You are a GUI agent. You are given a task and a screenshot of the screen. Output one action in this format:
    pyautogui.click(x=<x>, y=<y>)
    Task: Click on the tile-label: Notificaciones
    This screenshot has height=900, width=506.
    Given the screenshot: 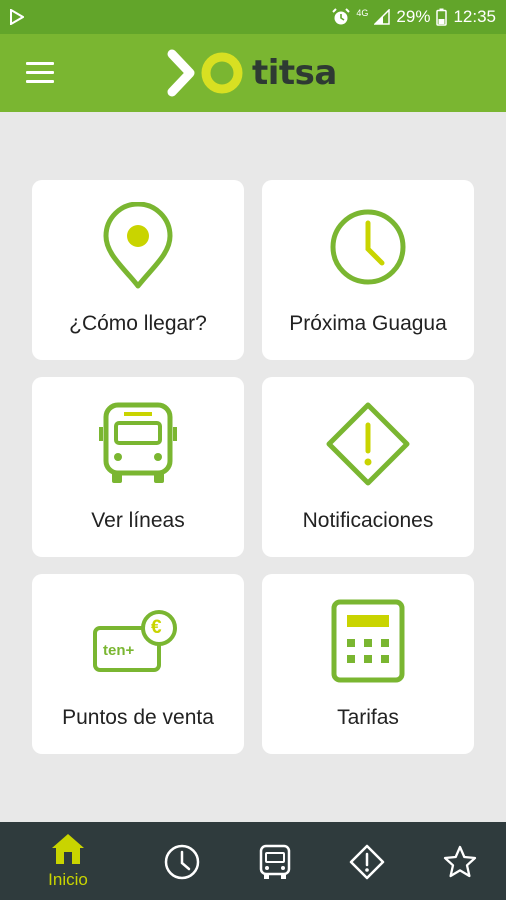 What is the action you would take?
    pyautogui.click(x=368, y=520)
    